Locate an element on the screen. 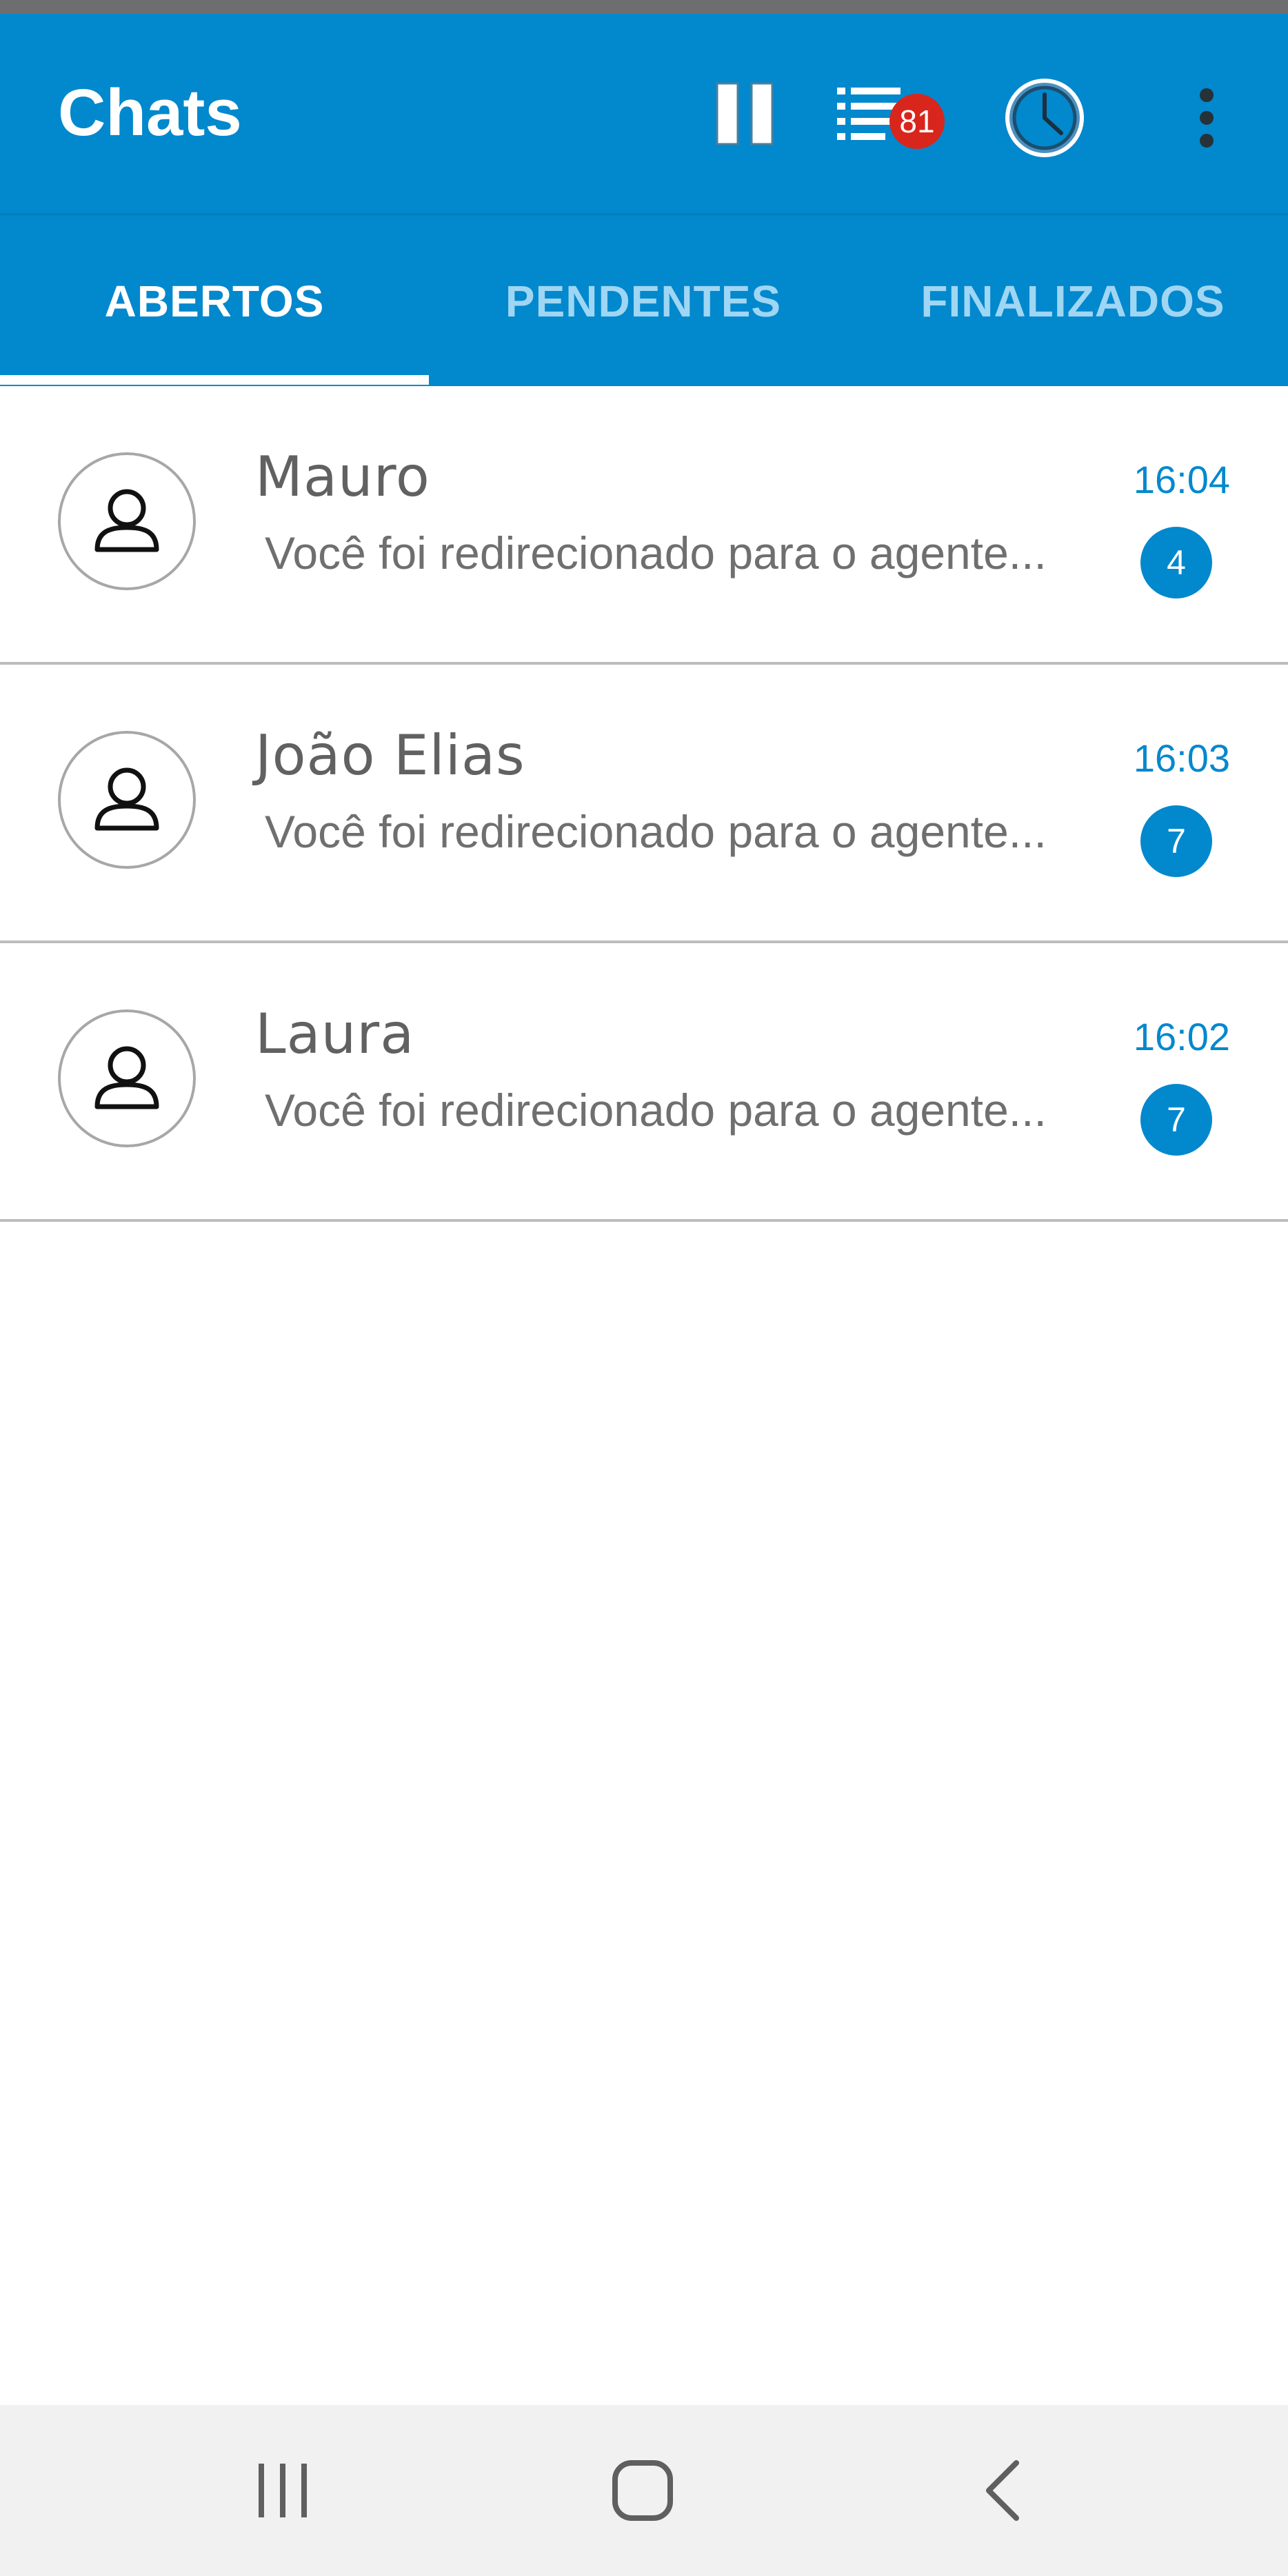 The image size is (1288, 2576). status-strip is located at coordinates (644, 7).